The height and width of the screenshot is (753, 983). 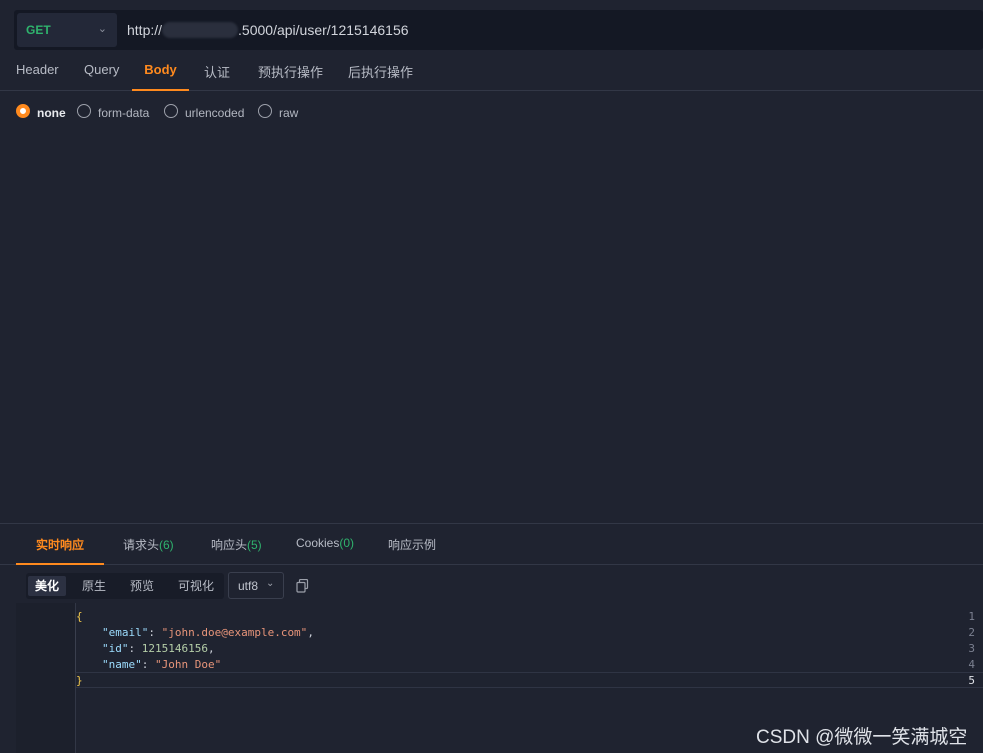 I want to click on tab-cookies: Cookies(0), so click(x=325, y=549).